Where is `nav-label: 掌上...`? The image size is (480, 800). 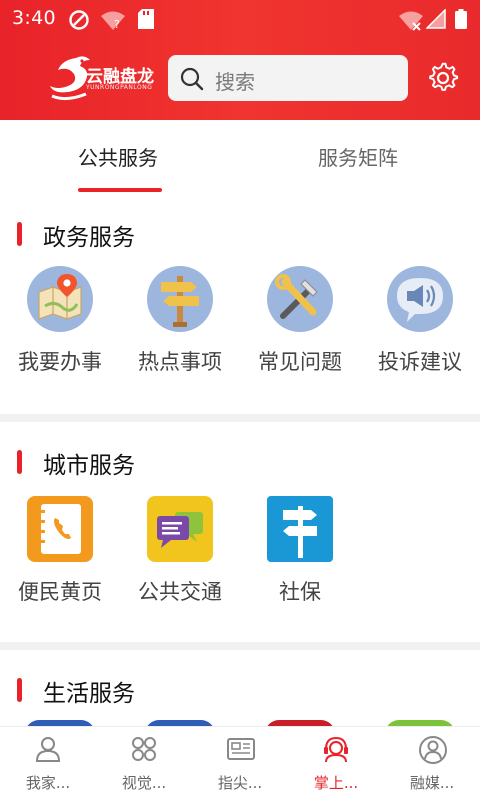 nav-label: 掌上... is located at coordinates (336, 783).